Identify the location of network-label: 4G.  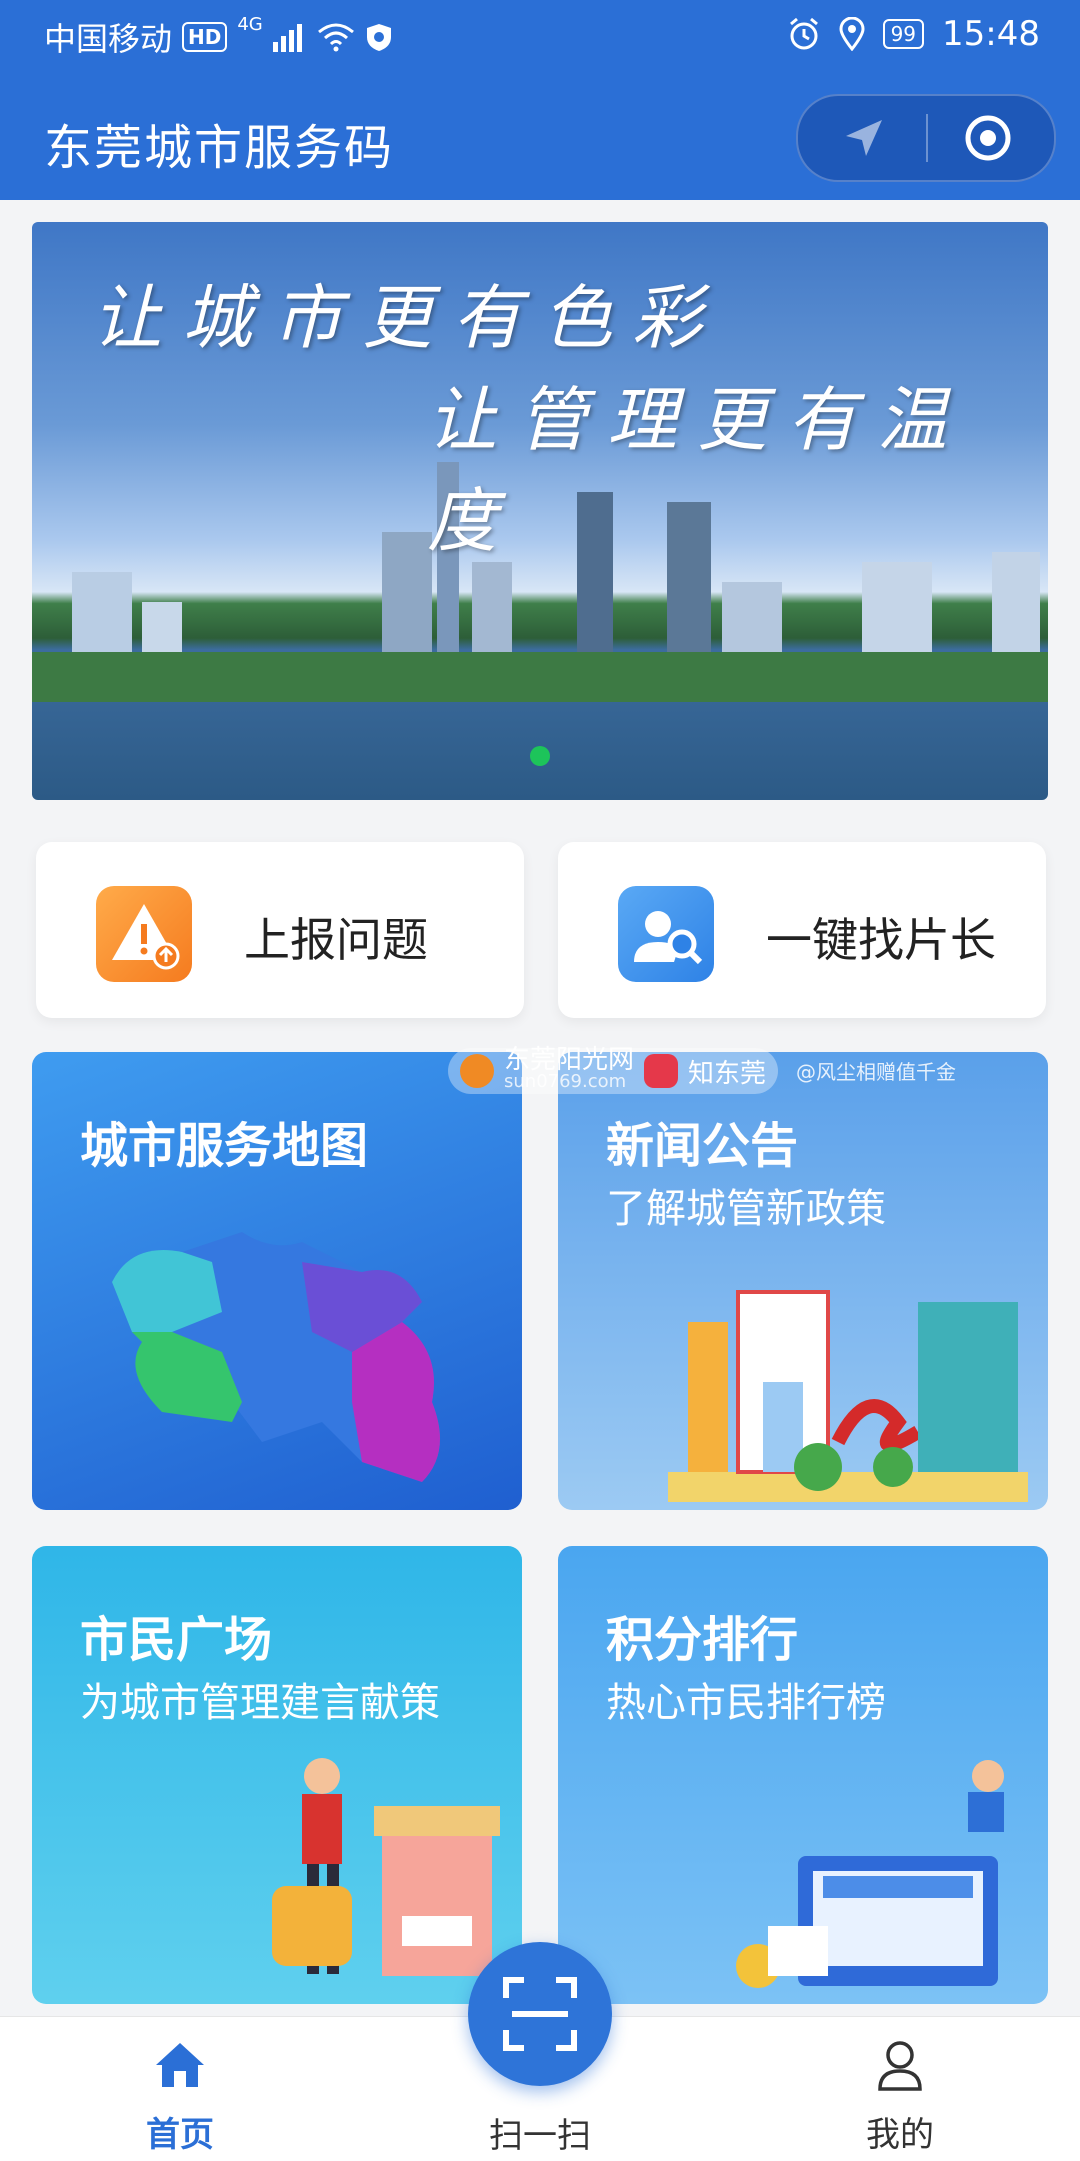
(250, 24).